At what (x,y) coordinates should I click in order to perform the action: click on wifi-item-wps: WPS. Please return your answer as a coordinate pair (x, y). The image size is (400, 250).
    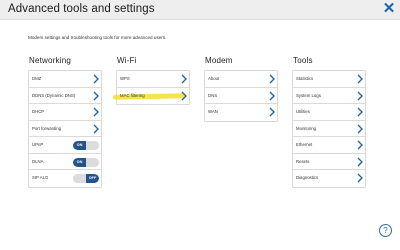
    Looking at the image, I should click on (153, 79).